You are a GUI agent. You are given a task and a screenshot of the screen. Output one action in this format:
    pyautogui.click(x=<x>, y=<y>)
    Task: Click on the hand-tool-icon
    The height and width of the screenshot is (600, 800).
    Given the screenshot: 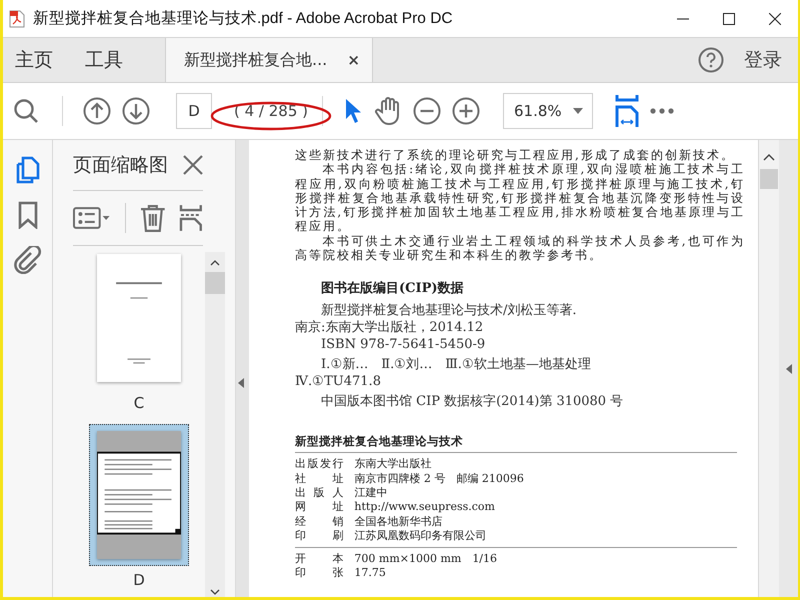 What is the action you would take?
    pyautogui.click(x=388, y=111)
    